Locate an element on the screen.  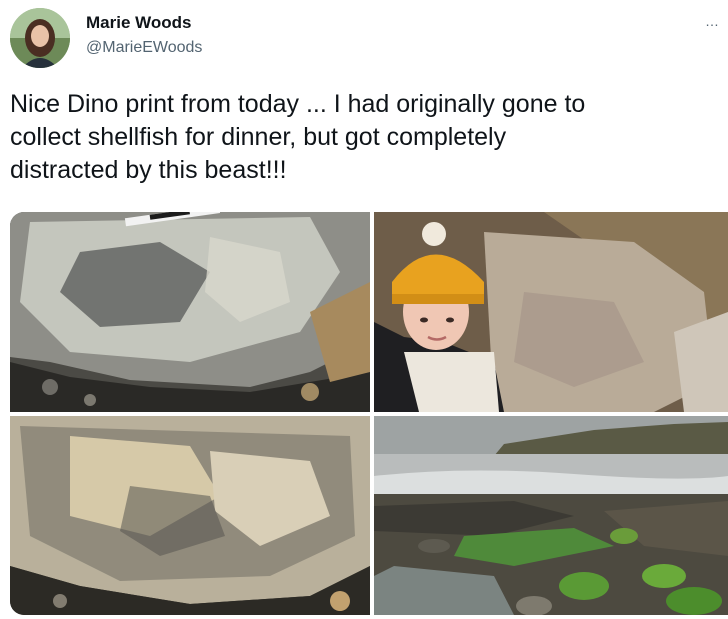
author-names: Marie Woods @MarieEWoods is located at coordinates (144, 35).